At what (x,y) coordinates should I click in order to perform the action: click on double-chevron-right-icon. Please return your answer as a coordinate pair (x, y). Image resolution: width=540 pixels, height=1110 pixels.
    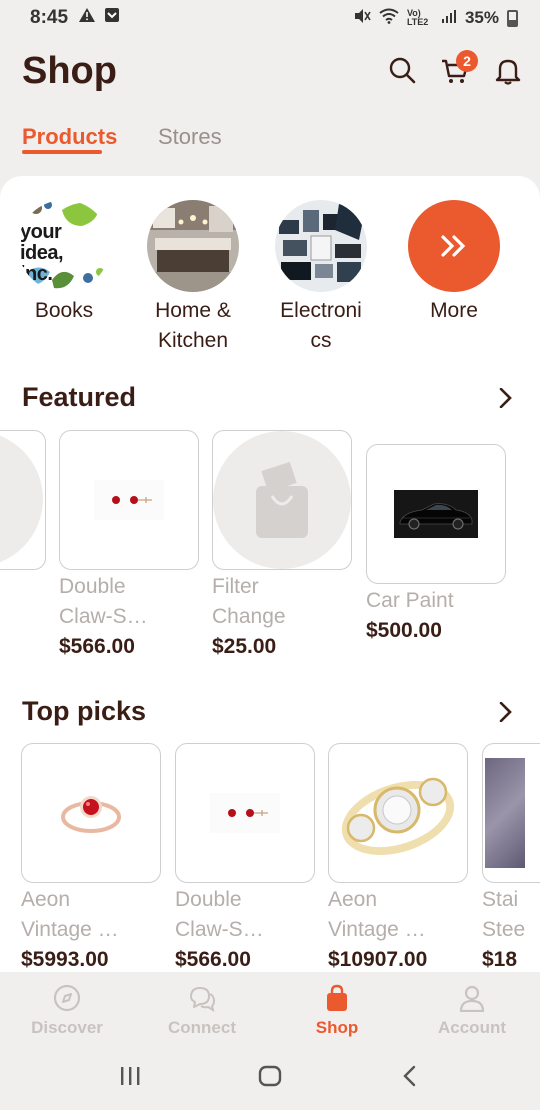
    Looking at the image, I should click on (453, 246).